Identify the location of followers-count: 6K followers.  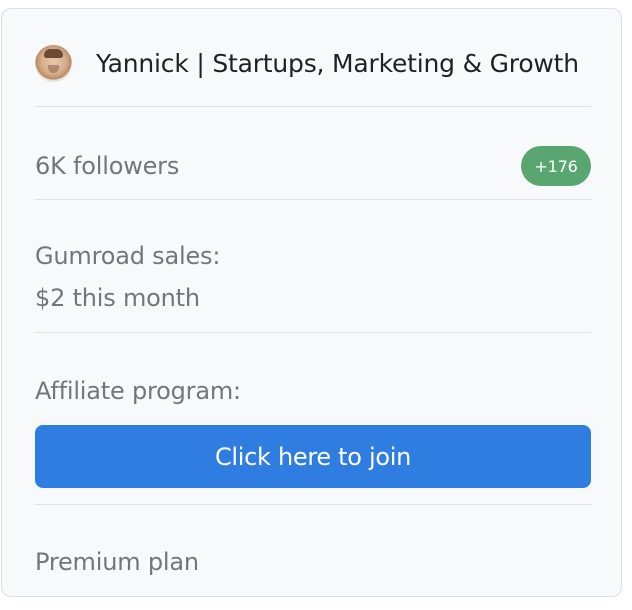
(107, 166).